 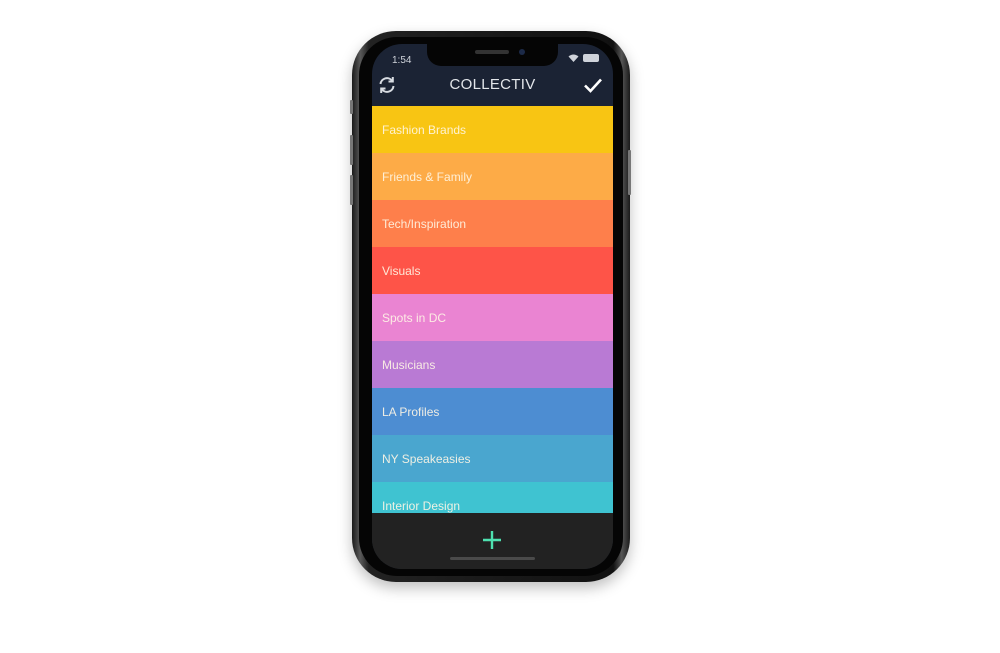 I want to click on notch, so click(x=492, y=55).